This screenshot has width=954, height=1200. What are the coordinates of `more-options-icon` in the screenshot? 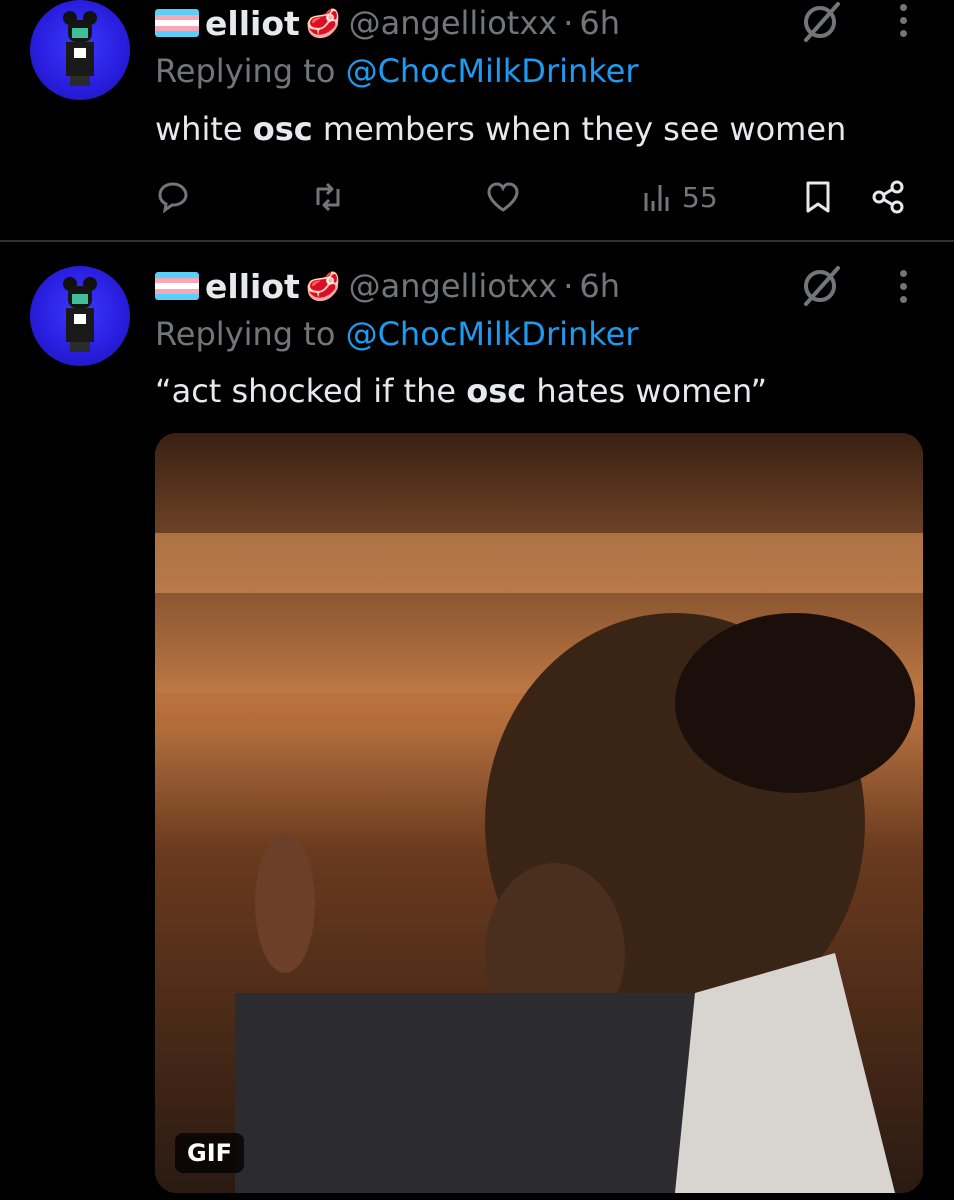 It's located at (903, 290).